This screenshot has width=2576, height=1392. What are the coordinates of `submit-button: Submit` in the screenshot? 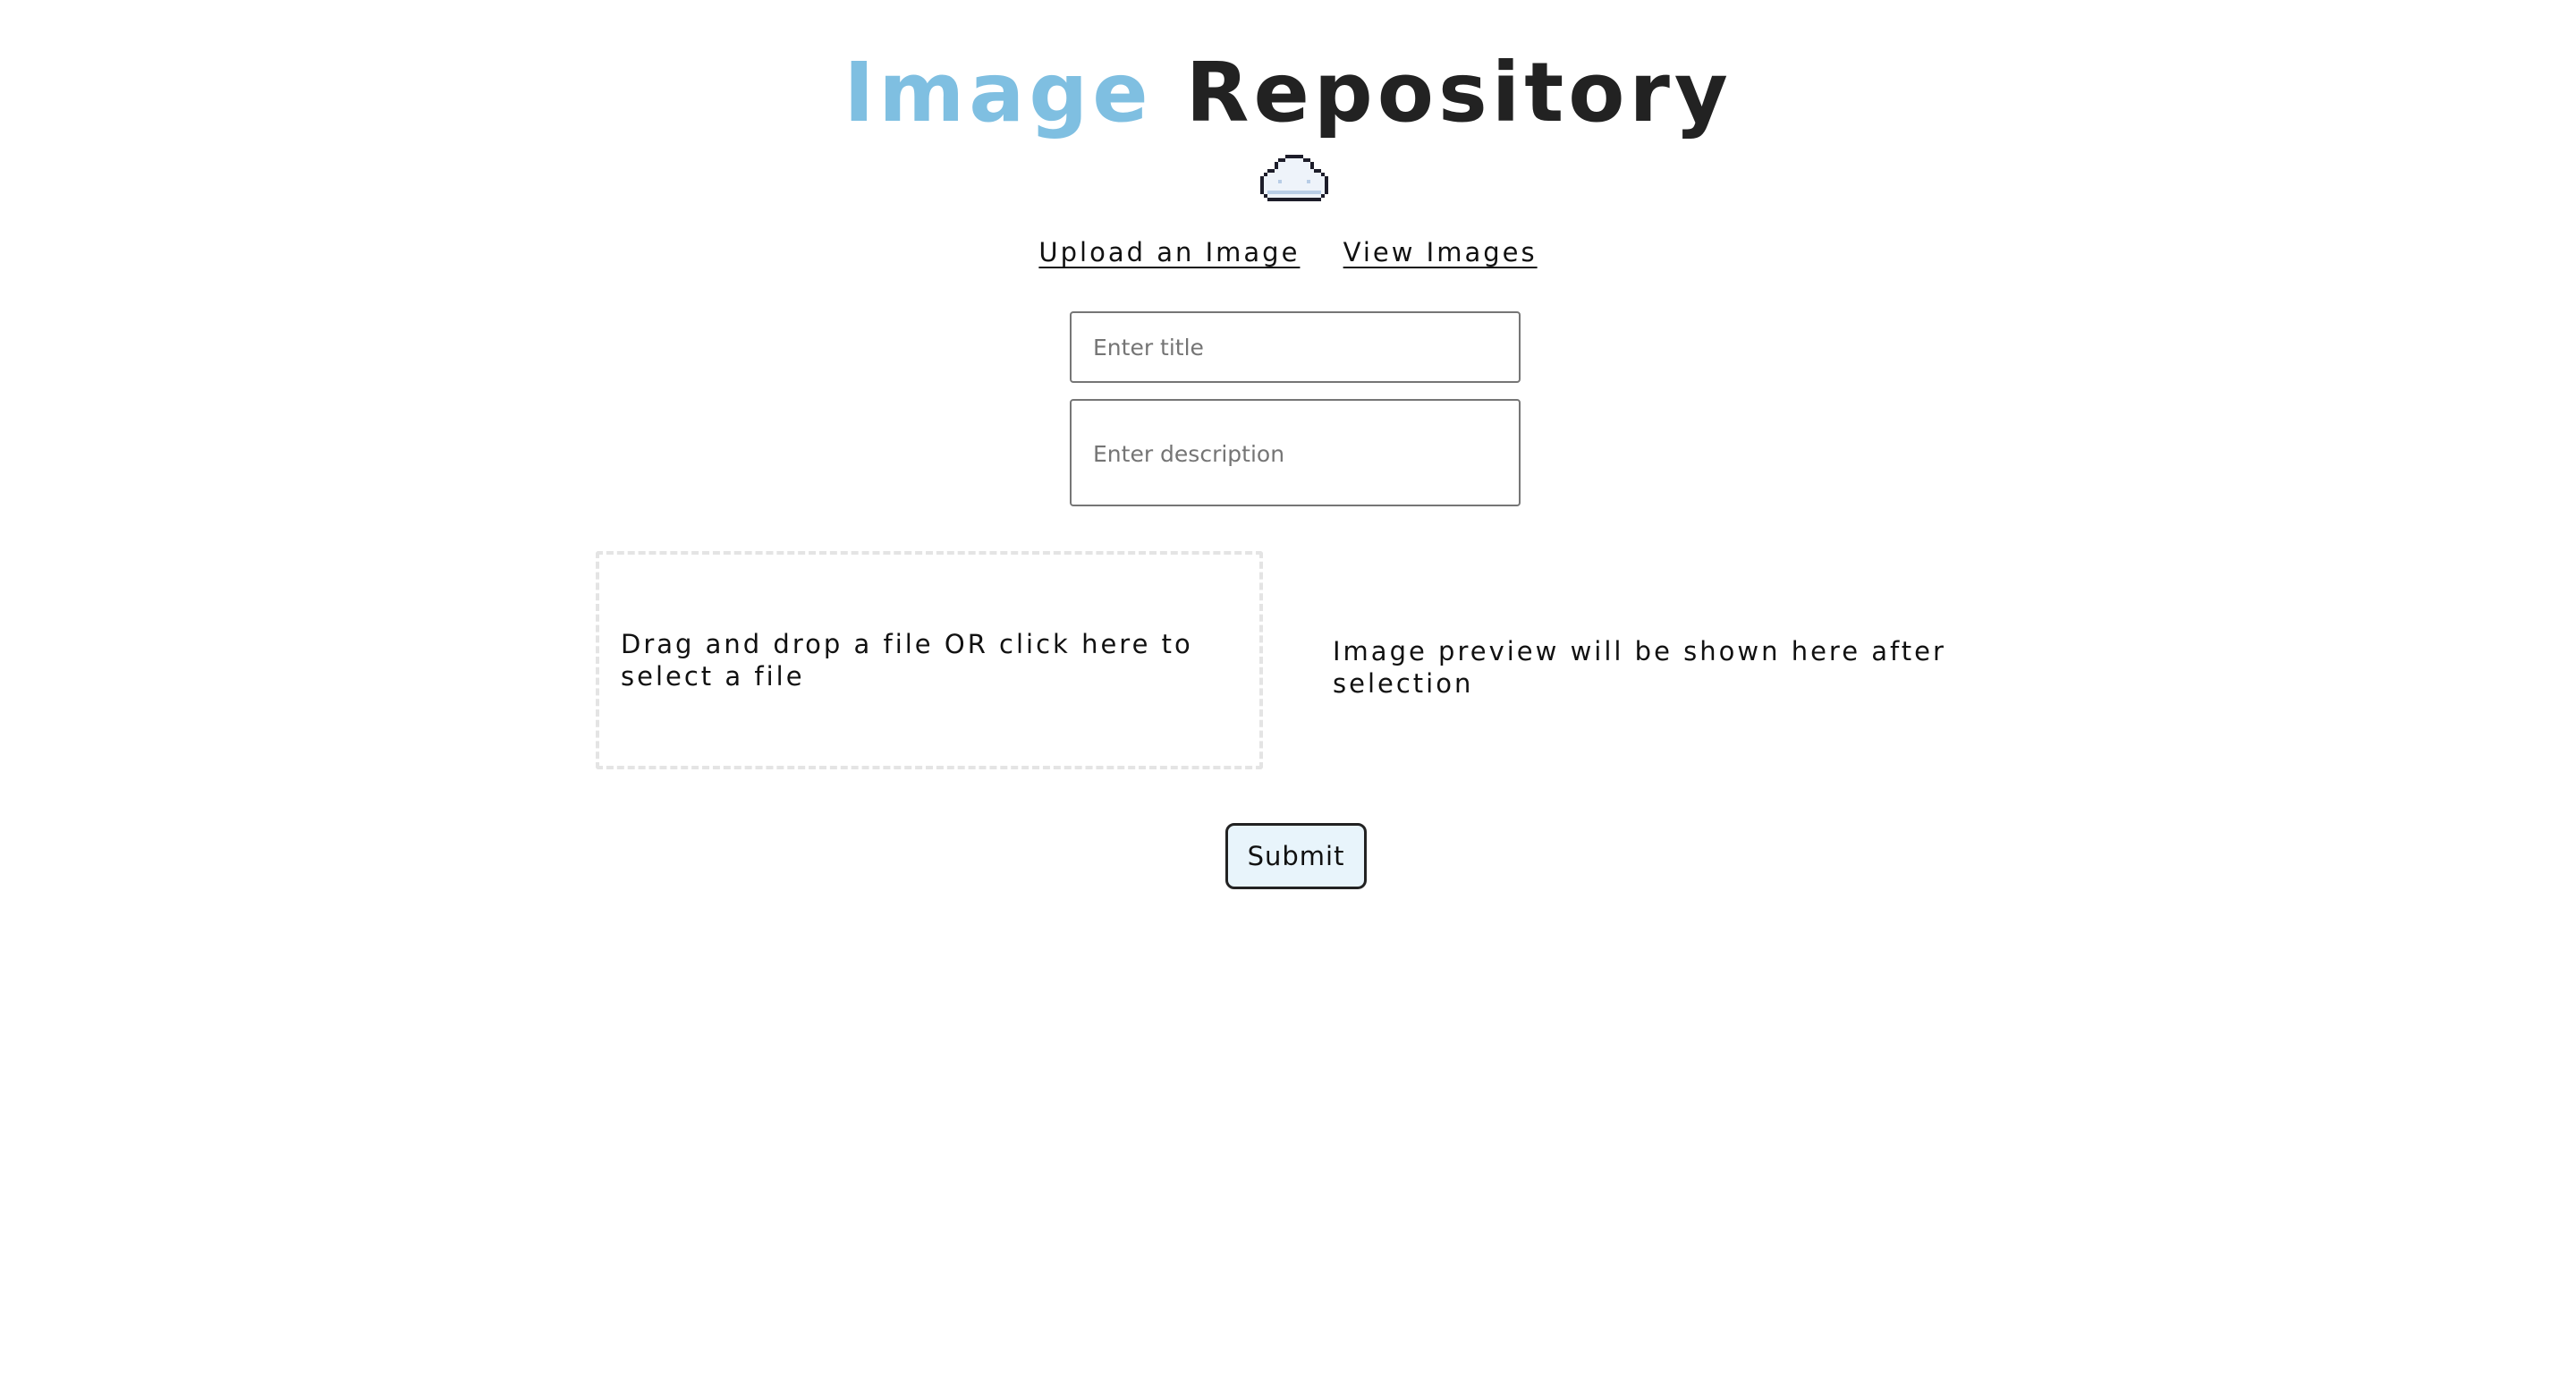 It's located at (1296, 856).